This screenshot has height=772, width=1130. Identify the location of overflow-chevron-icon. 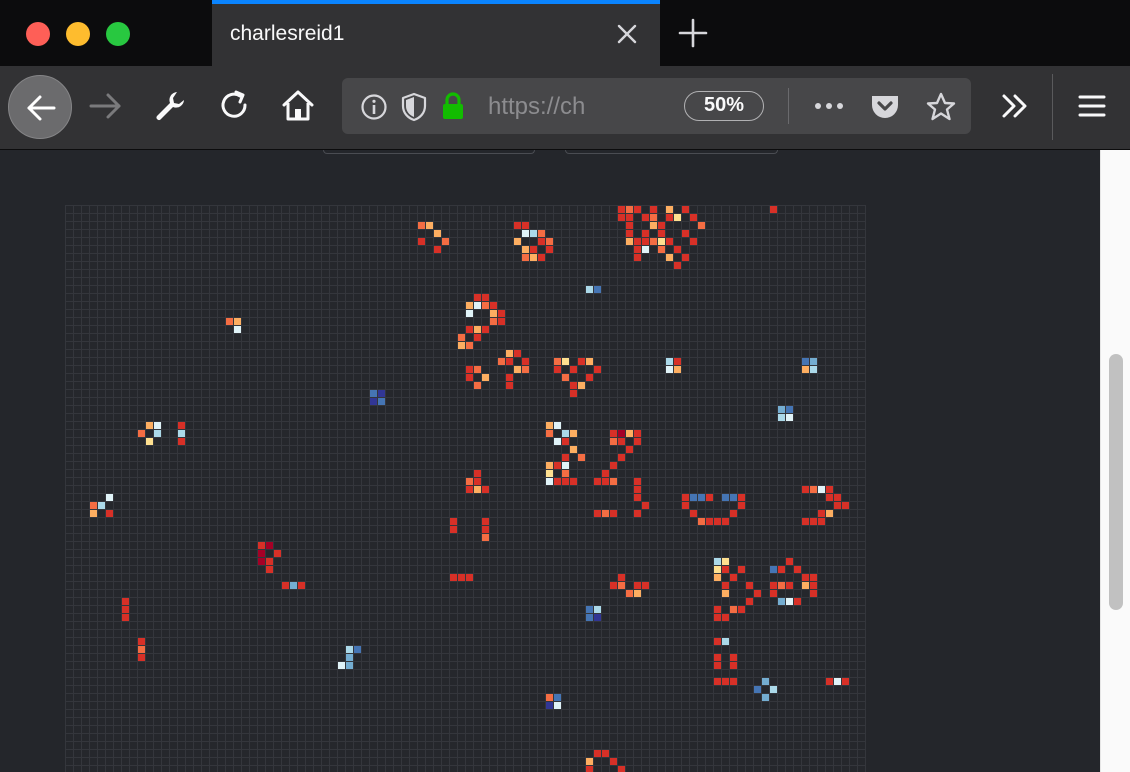
(1016, 106).